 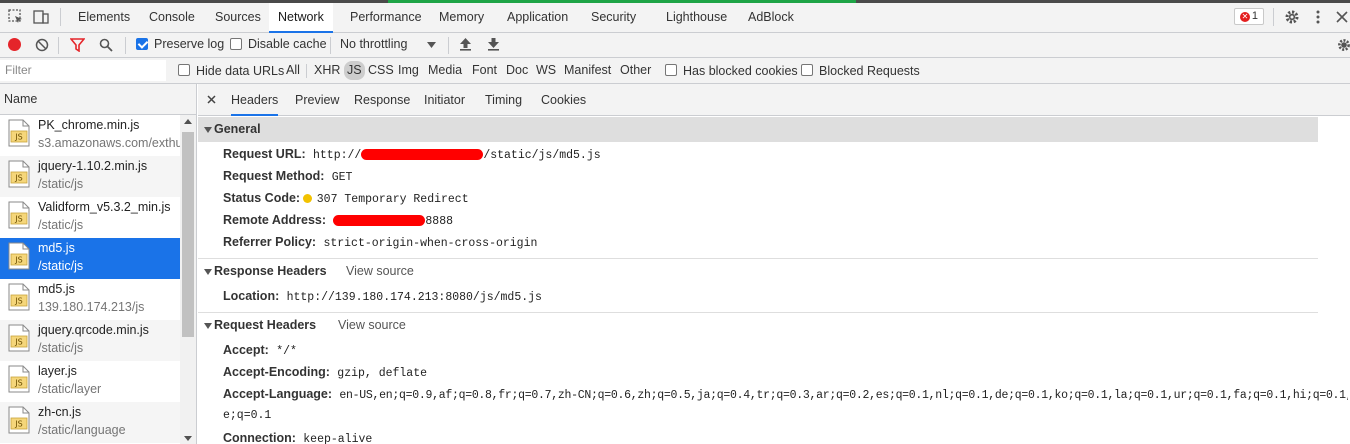 I want to click on tab-network: Network, so click(x=301, y=18).